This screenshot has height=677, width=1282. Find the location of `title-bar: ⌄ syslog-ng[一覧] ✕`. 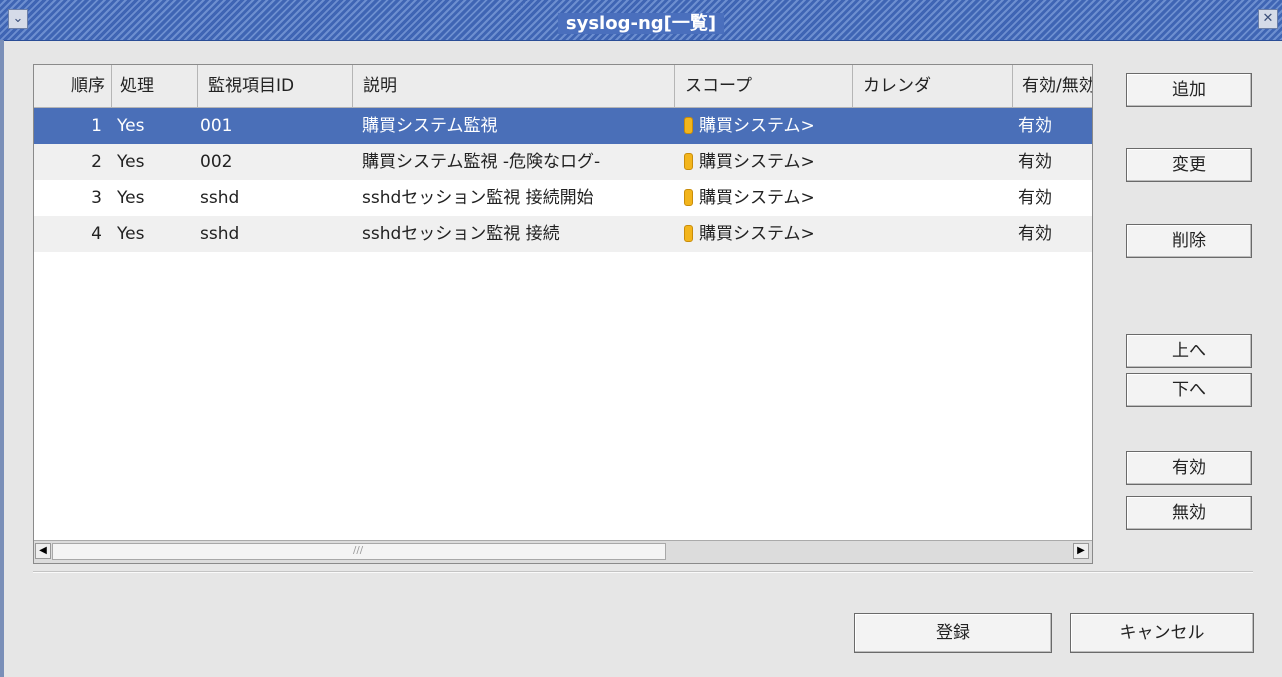

title-bar: ⌄ syslog-ng[一覧] ✕ is located at coordinates (641, 20).